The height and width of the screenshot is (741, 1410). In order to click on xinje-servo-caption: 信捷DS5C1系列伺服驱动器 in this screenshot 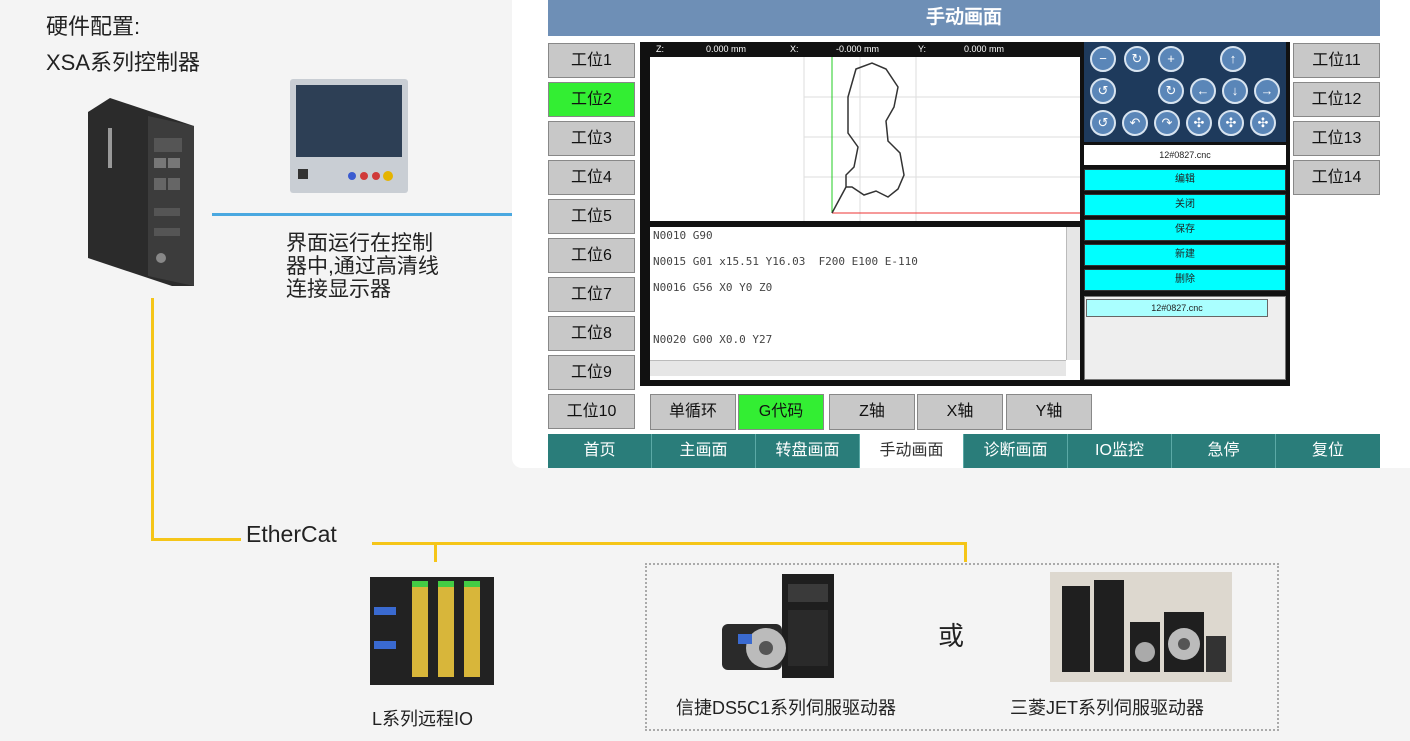, I will do `click(786, 708)`.